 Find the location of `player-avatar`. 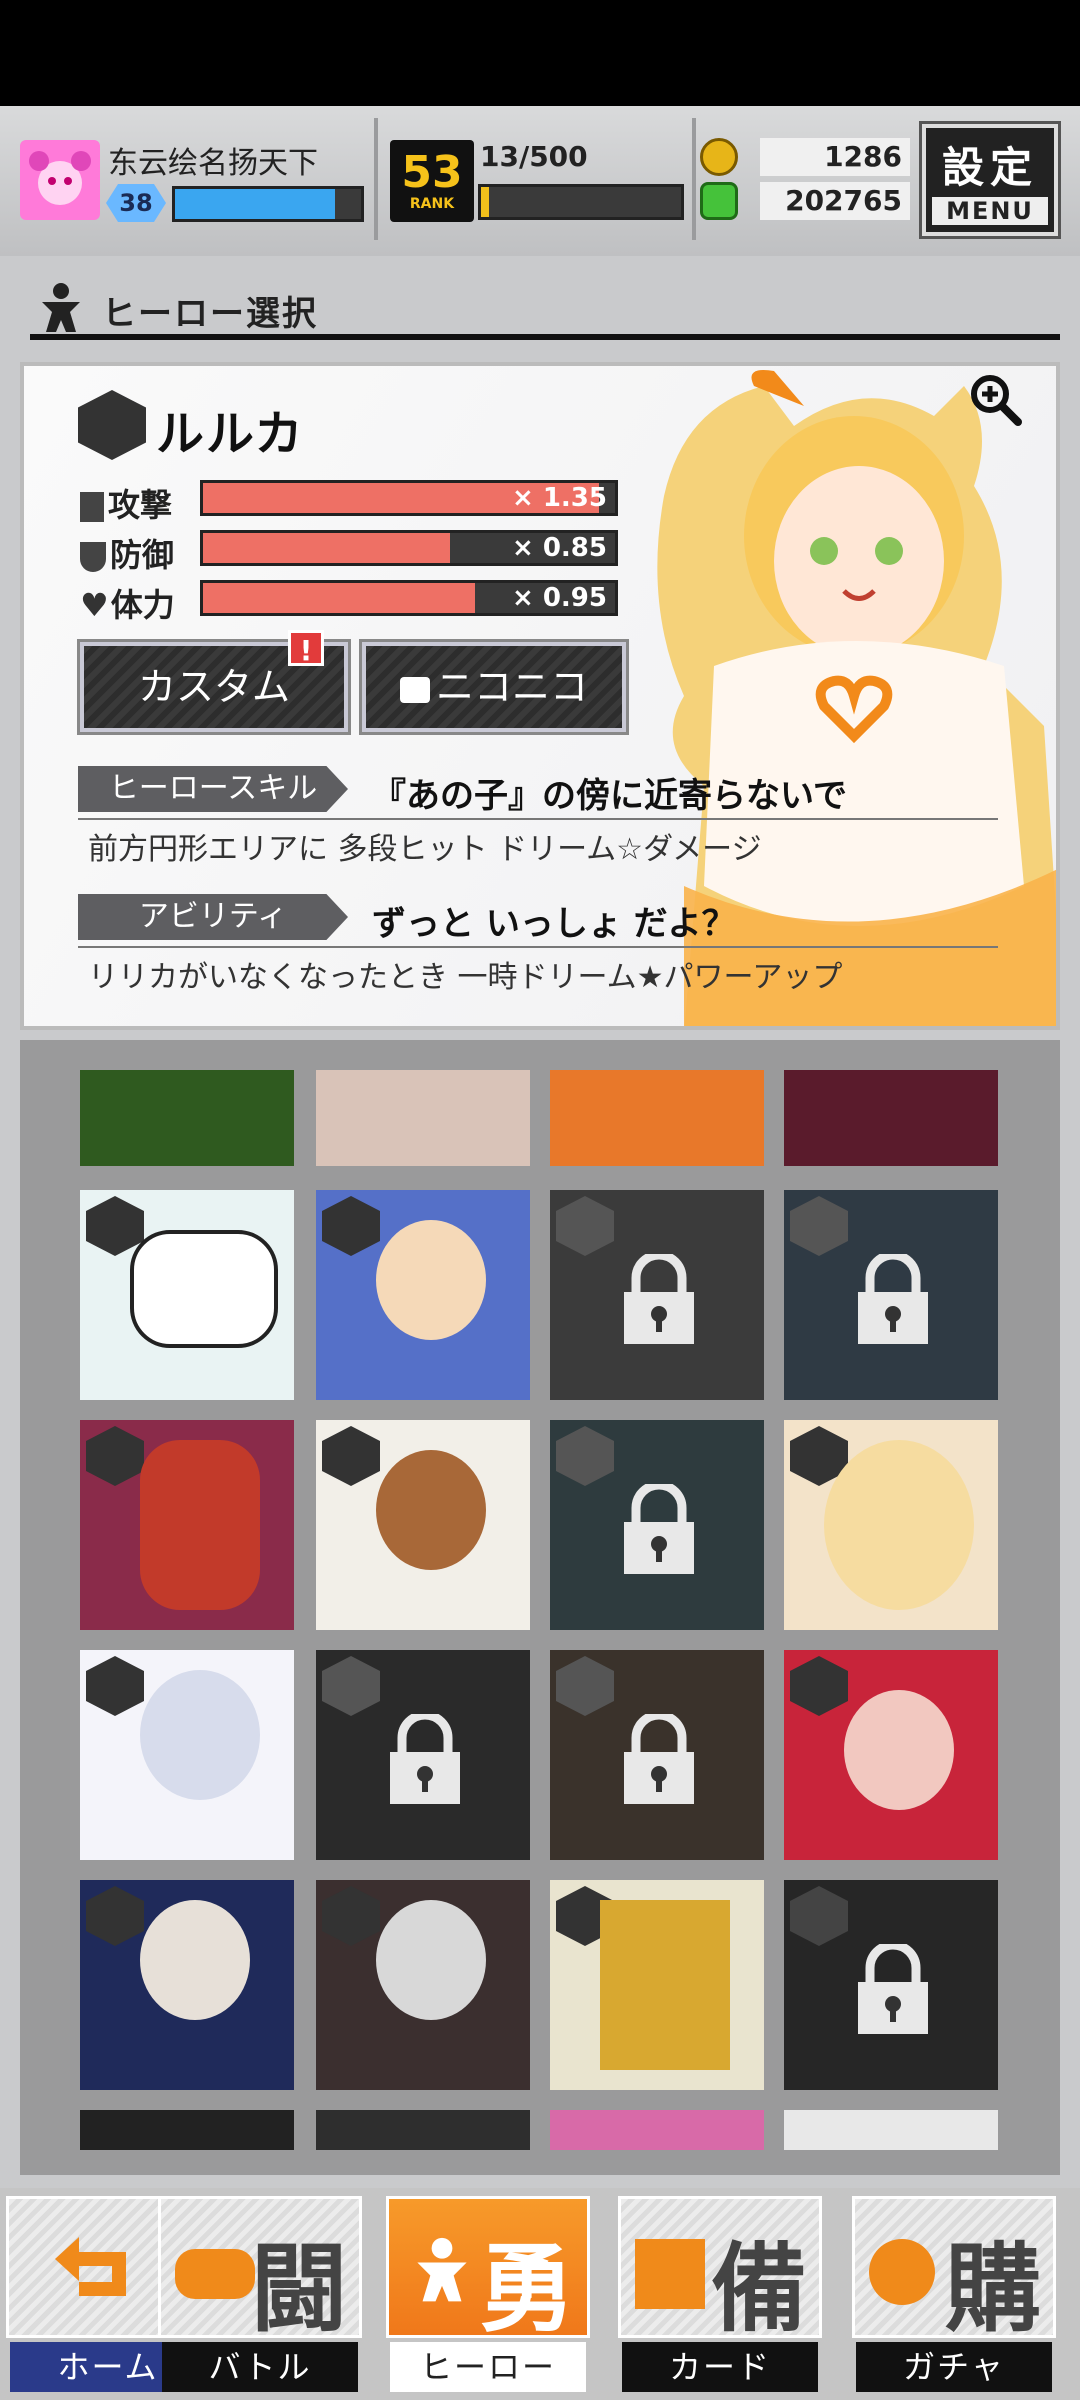

player-avatar is located at coordinates (60, 180).